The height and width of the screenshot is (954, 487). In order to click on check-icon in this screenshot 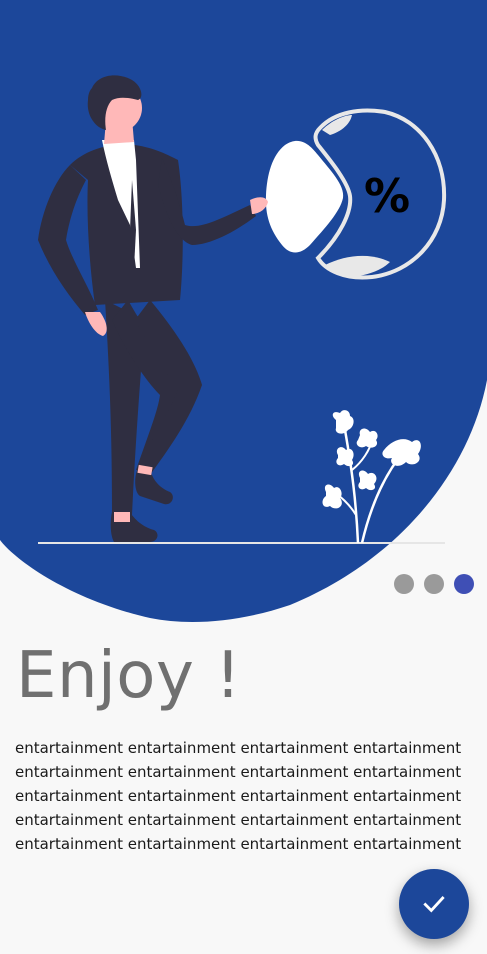, I will do `click(434, 904)`.